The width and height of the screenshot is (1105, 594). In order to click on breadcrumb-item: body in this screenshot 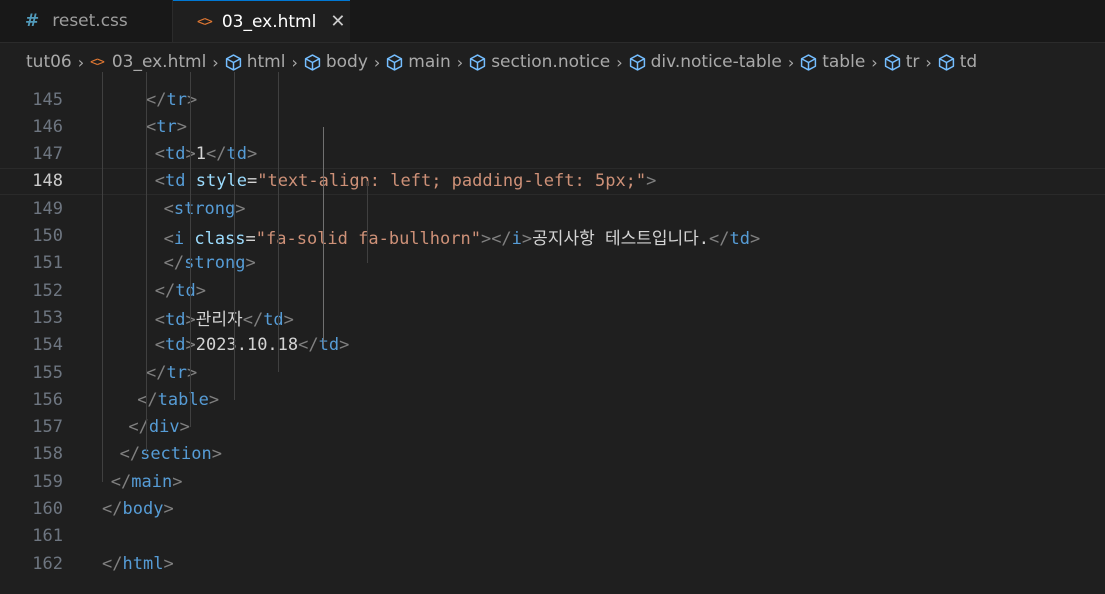, I will do `click(336, 62)`.